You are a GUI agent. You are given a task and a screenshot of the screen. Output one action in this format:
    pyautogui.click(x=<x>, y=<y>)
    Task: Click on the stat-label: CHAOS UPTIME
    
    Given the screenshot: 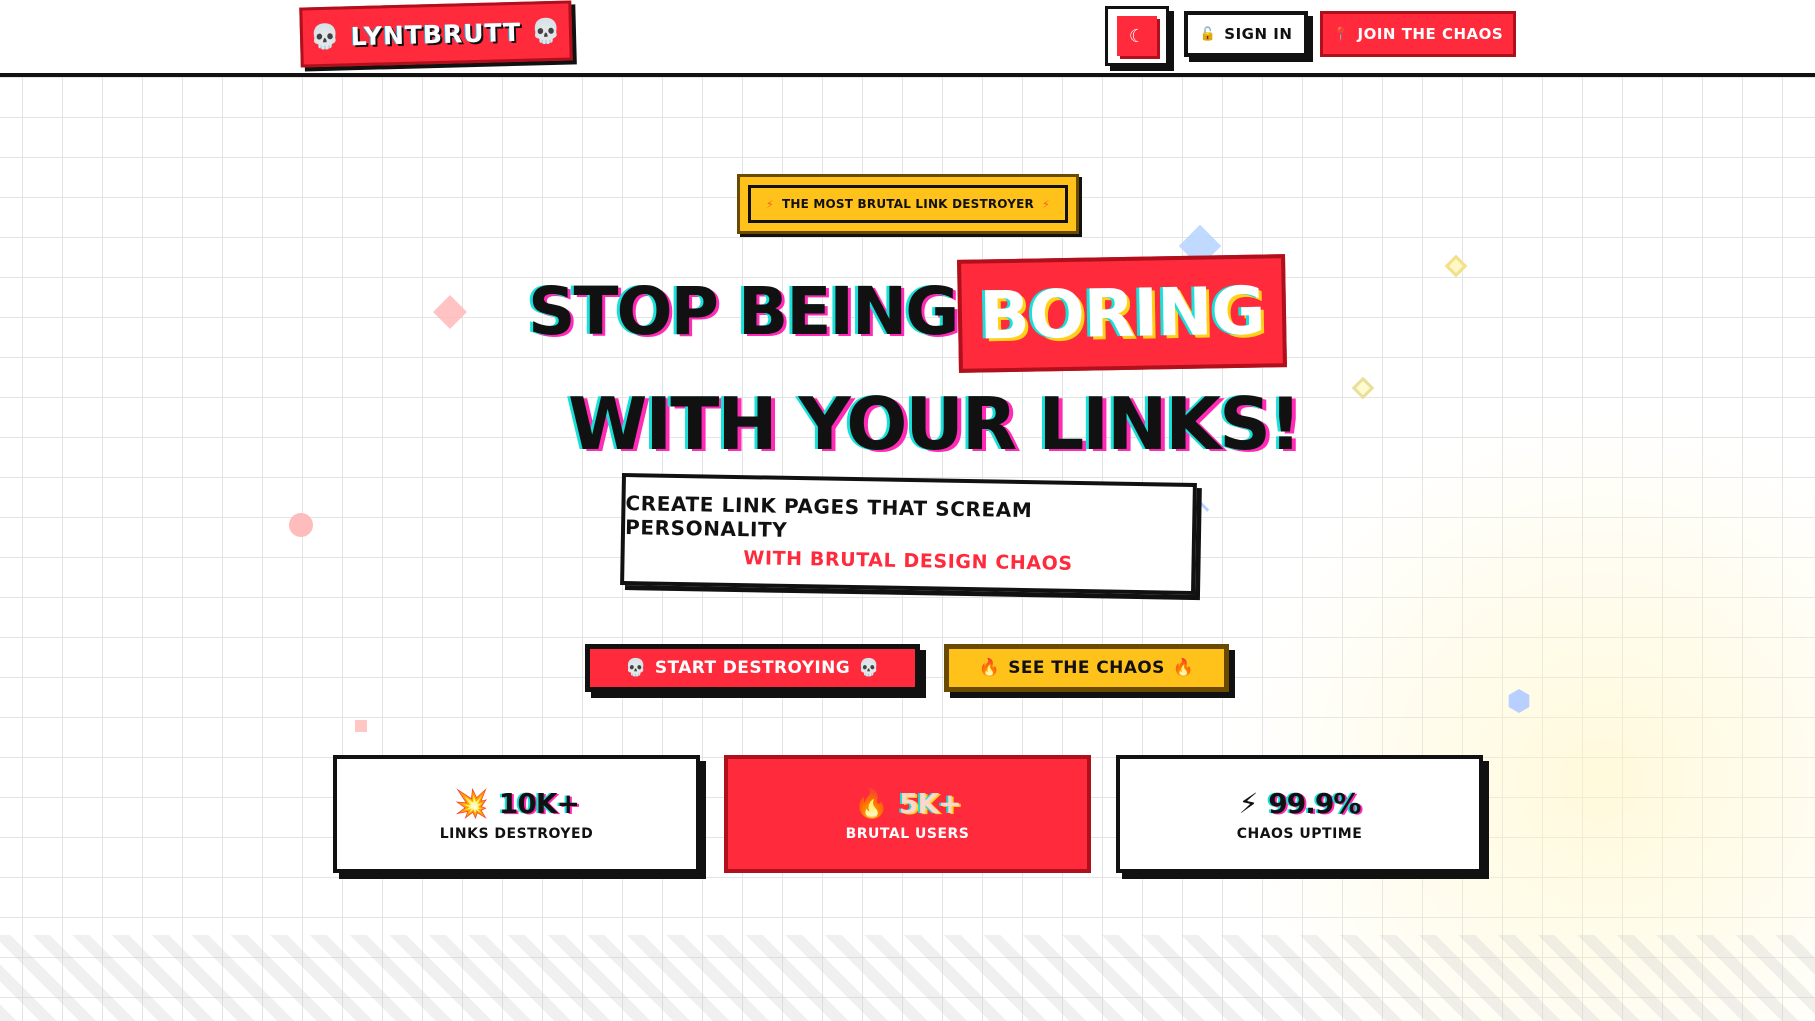 What is the action you would take?
    pyautogui.click(x=1299, y=833)
    